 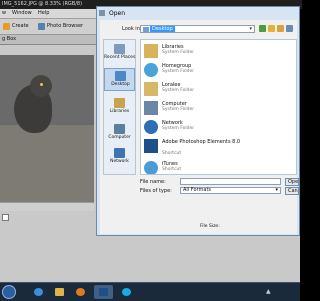 I want to click on photo-canvas, so click(x=47, y=128).